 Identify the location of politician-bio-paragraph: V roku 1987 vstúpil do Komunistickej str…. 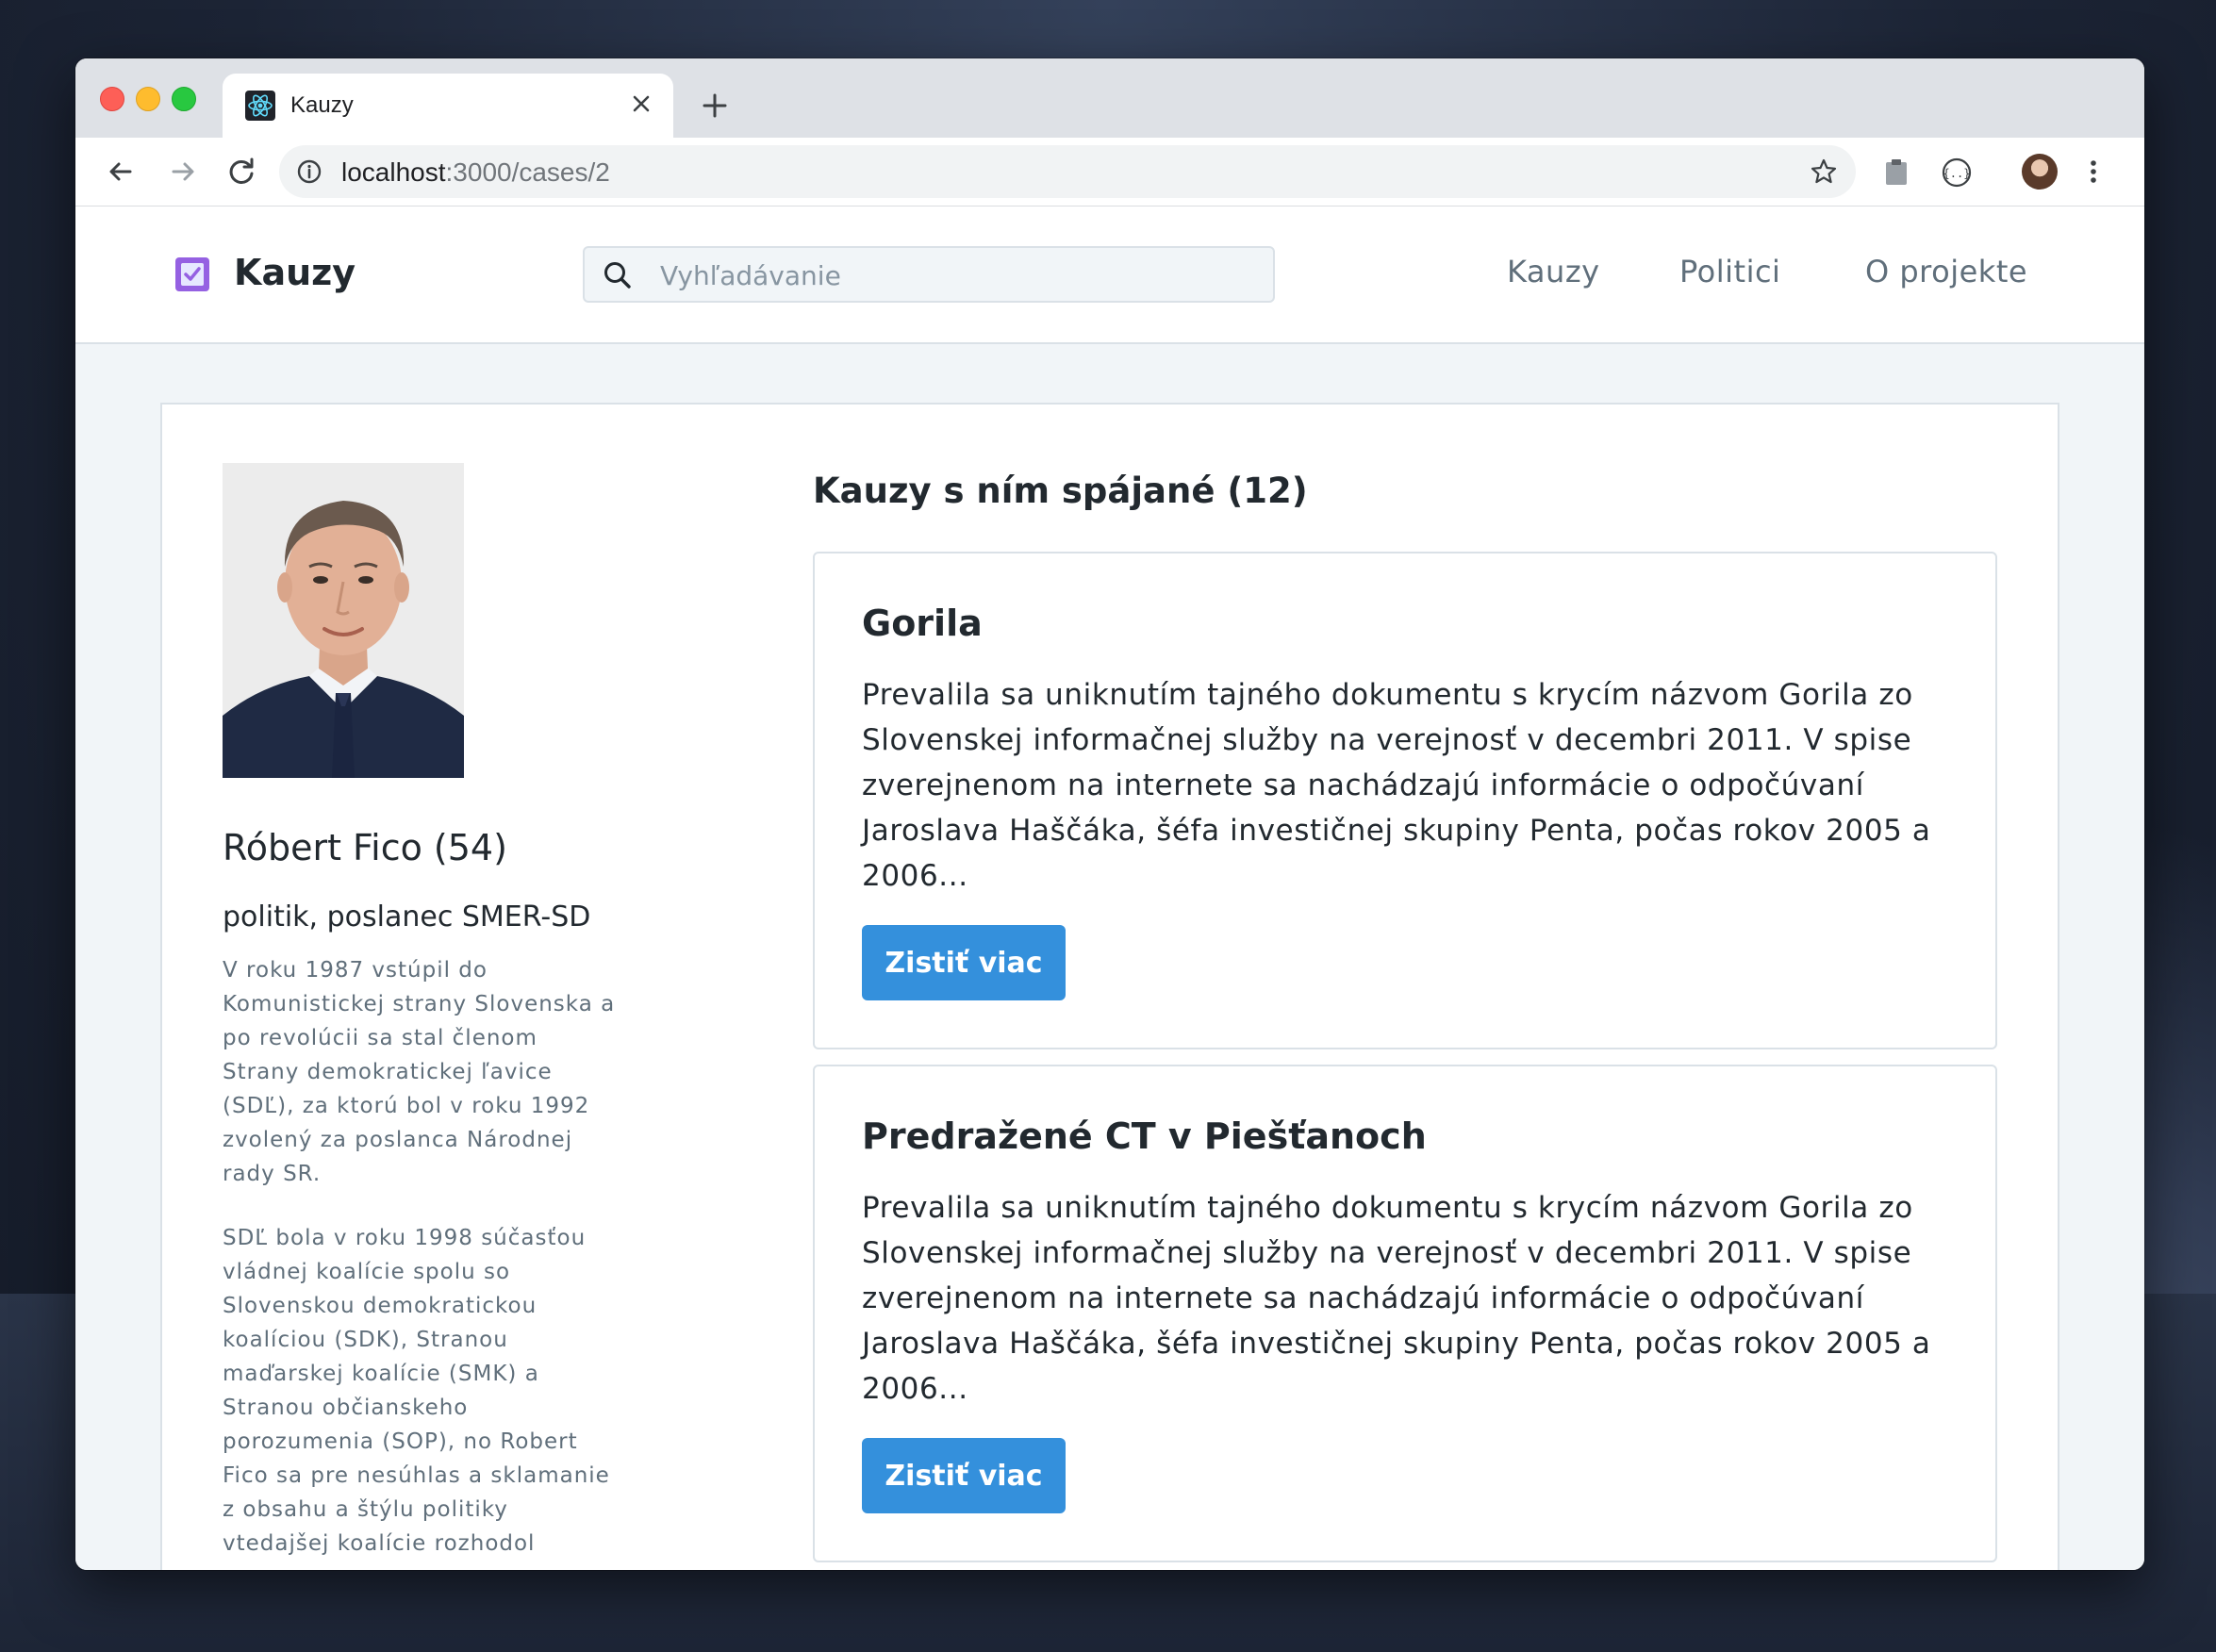
(419, 1072).